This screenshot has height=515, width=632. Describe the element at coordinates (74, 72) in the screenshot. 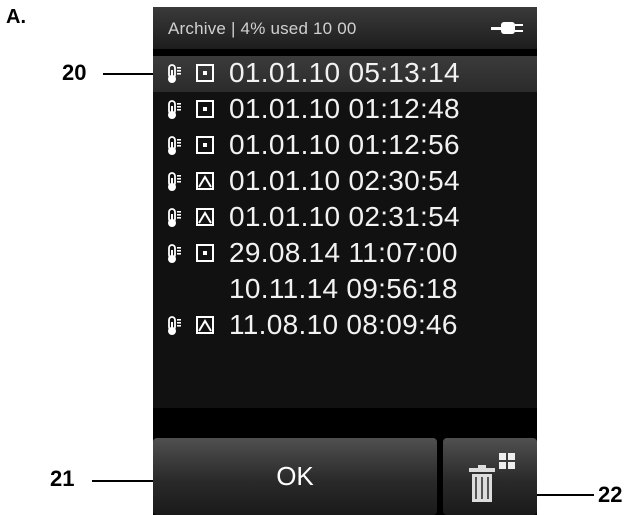

I see `callout-20: 20` at that location.